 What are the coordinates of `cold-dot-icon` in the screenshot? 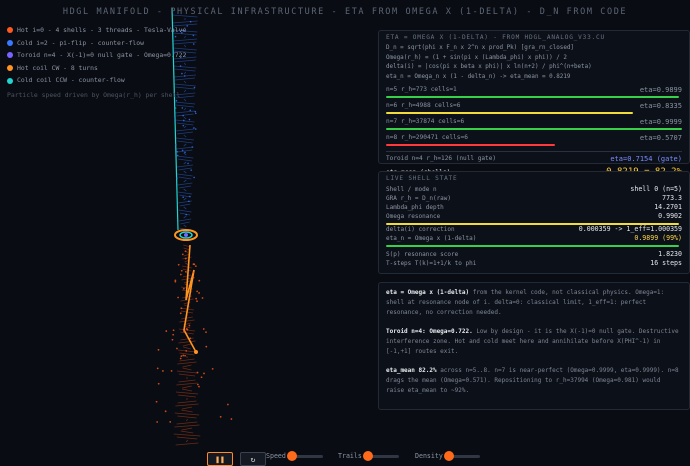 It's located at (10, 42).